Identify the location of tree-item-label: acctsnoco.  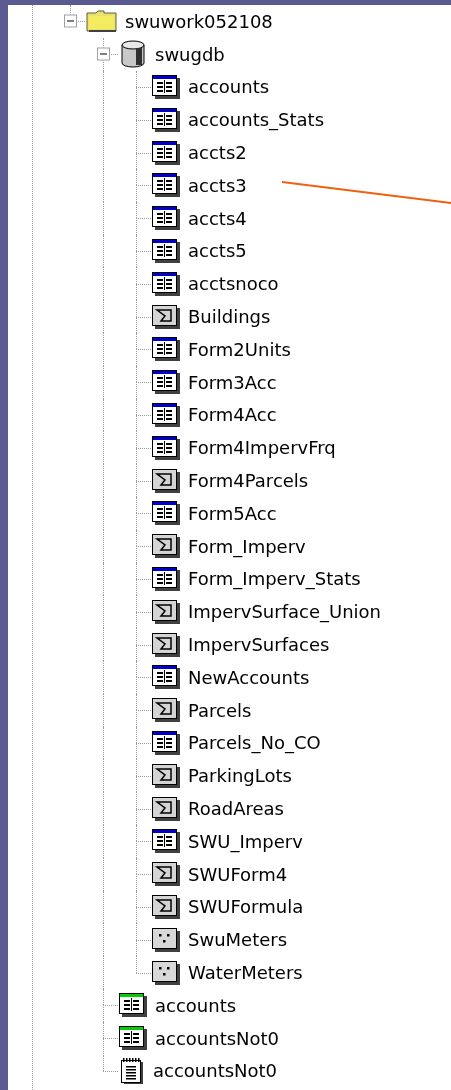
(233, 284).